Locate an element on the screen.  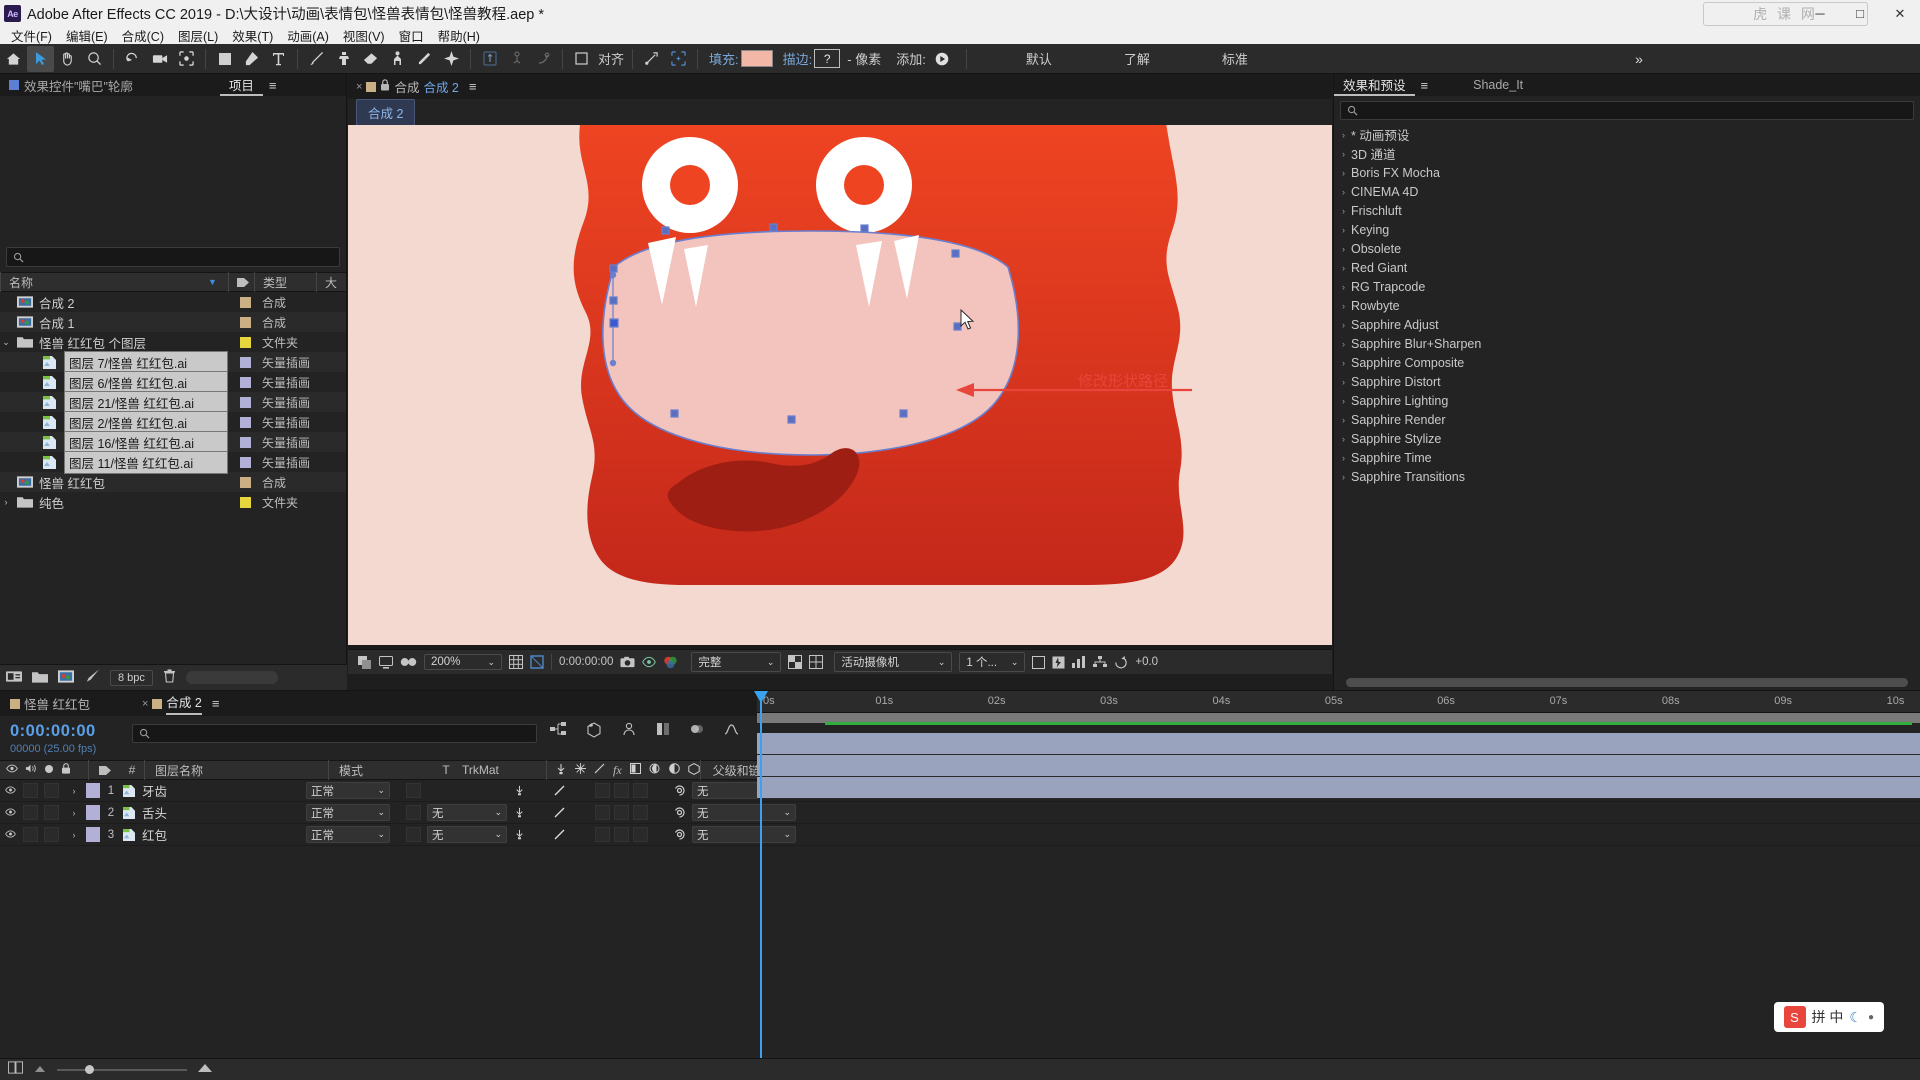
project-item-row: 图层 2/怪兽 红红包.ai 矢量插画 is located at coordinates (173, 422).